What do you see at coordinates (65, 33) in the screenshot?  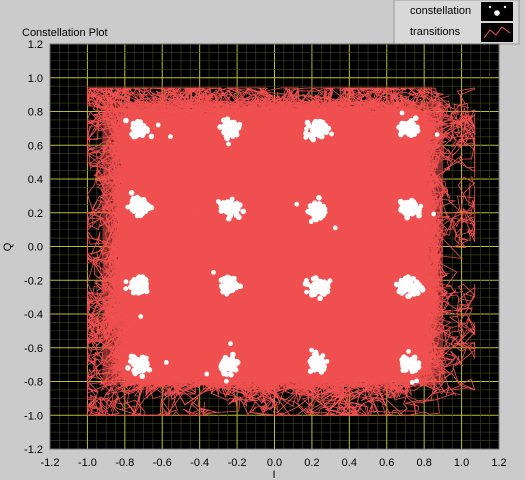 I see `chart-title: Constellation Plot` at bounding box center [65, 33].